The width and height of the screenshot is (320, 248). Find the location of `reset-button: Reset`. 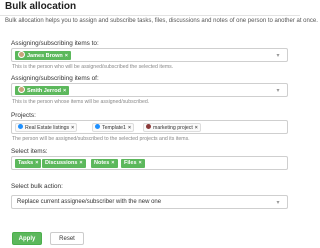

reset-button: Reset is located at coordinates (67, 238).